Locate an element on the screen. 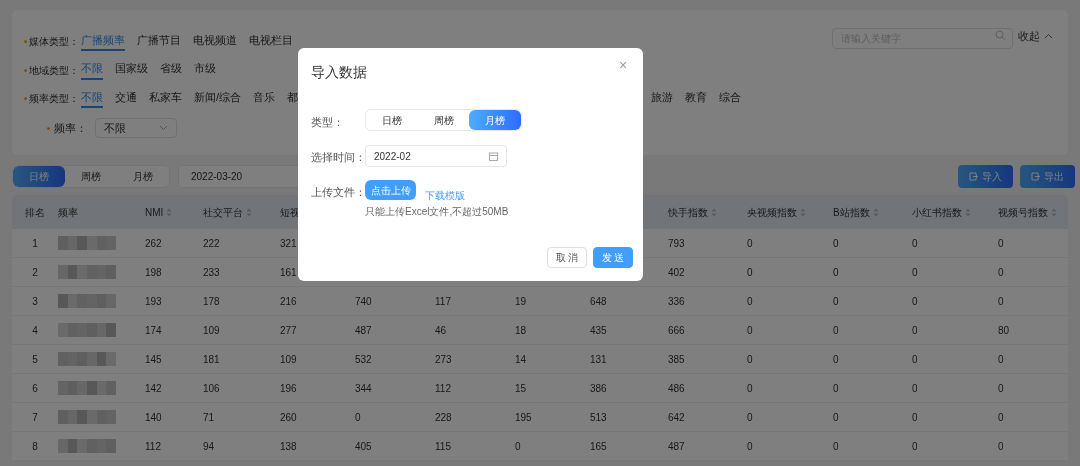 This screenshot has width=1080, height=466. table-cell: 161 is located at coordinates (288, 272).